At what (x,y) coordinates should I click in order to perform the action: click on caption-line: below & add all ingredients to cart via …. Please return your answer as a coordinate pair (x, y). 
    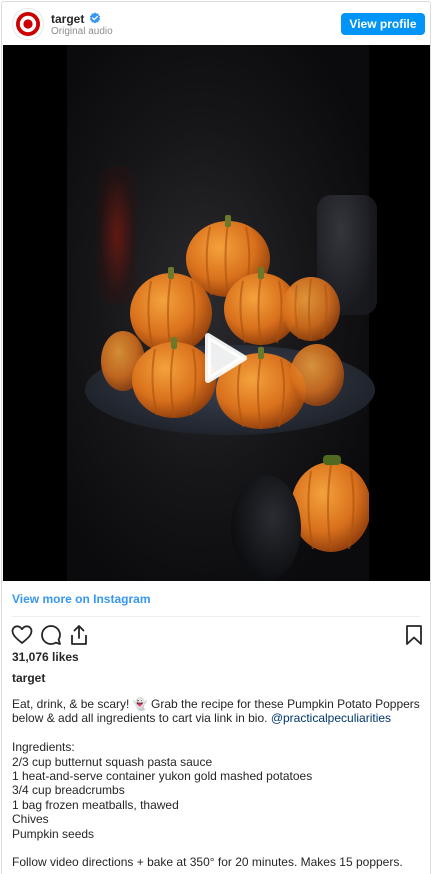
    Looking at the image, I should click on (217, 718).